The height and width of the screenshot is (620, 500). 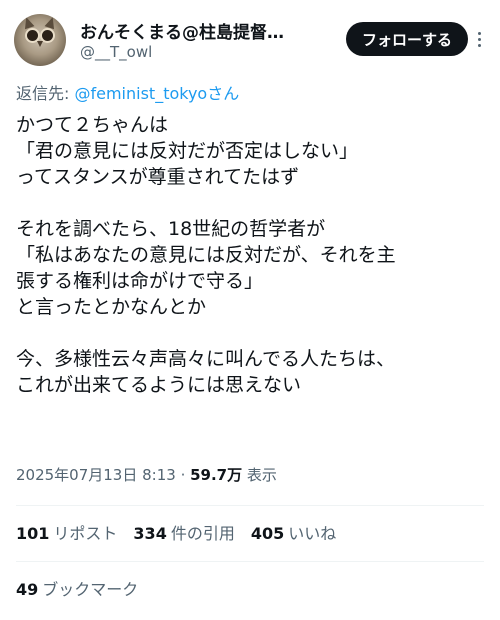 I want to click on engagement-stats: 101 リポスト 334 件の引用 405 いいね, so click(x=176, y=532).